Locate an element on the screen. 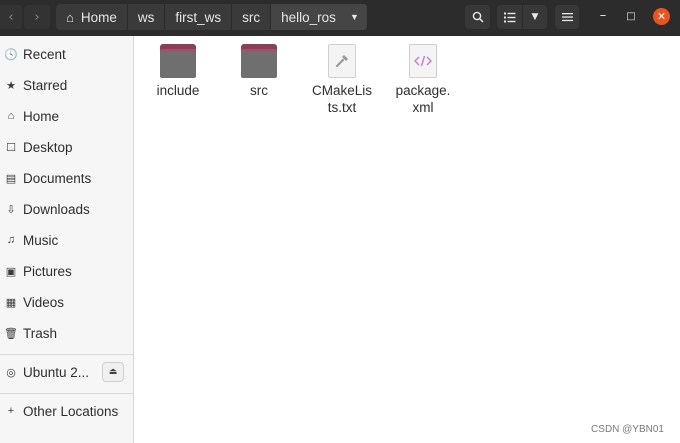 The width and height of the screenshot is (680, 443). sidebar-item-label: Home is located at coordinates (41, 116).